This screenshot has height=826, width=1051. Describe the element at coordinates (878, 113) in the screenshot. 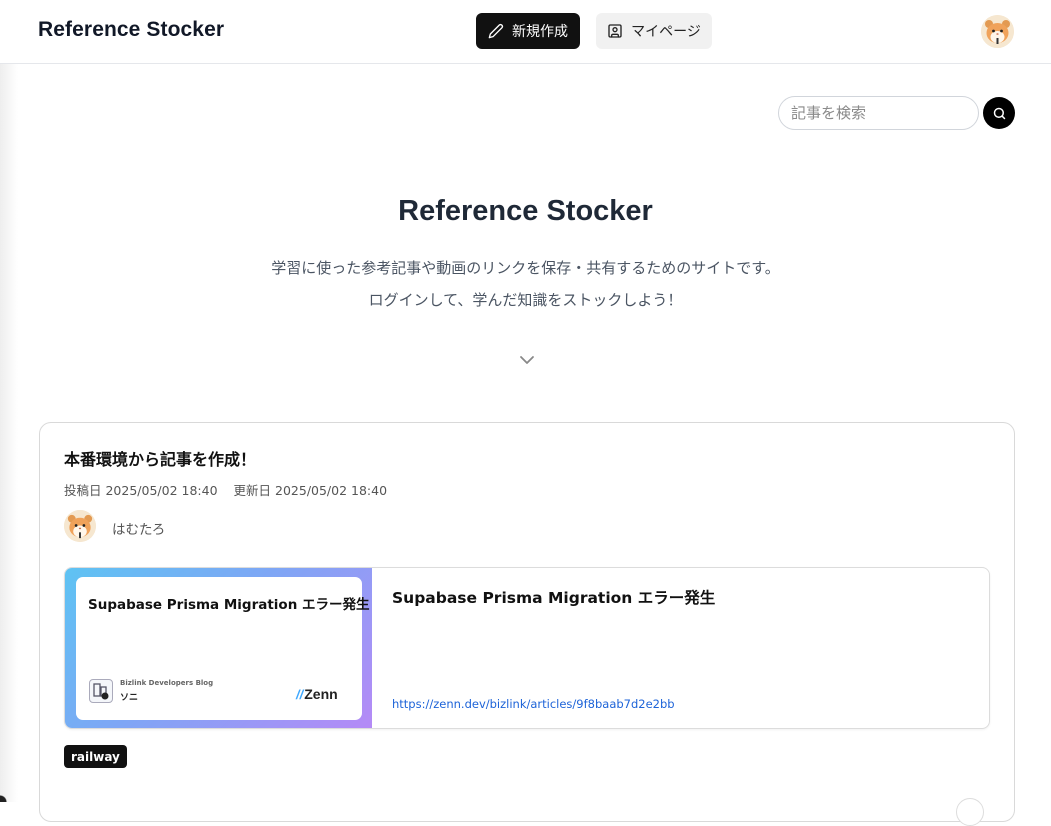

I see `search-input` at that location.